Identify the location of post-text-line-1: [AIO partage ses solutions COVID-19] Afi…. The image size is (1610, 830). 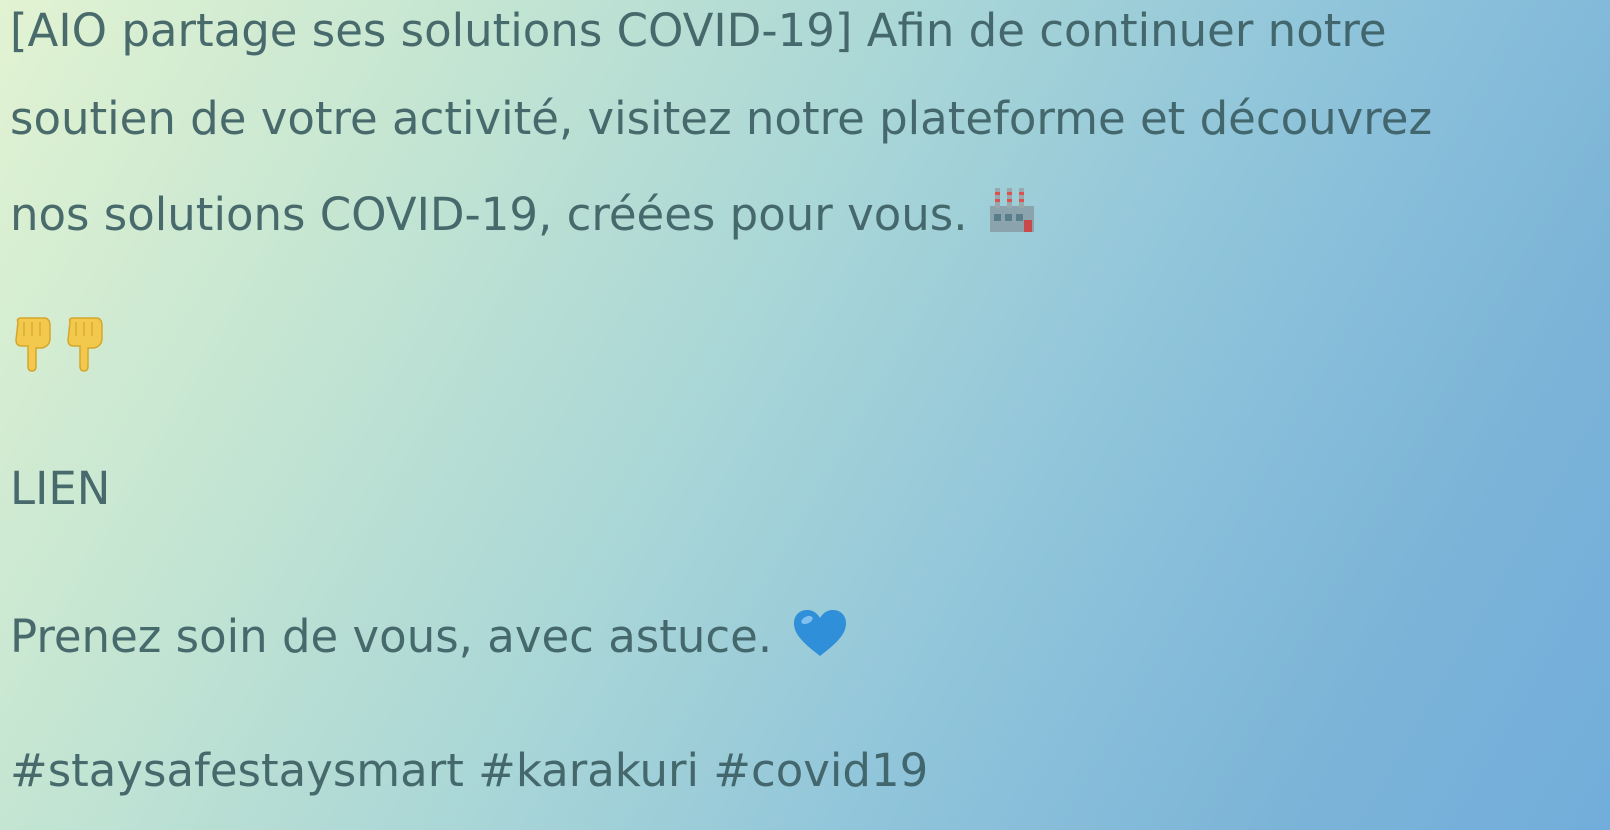
(698, 30).